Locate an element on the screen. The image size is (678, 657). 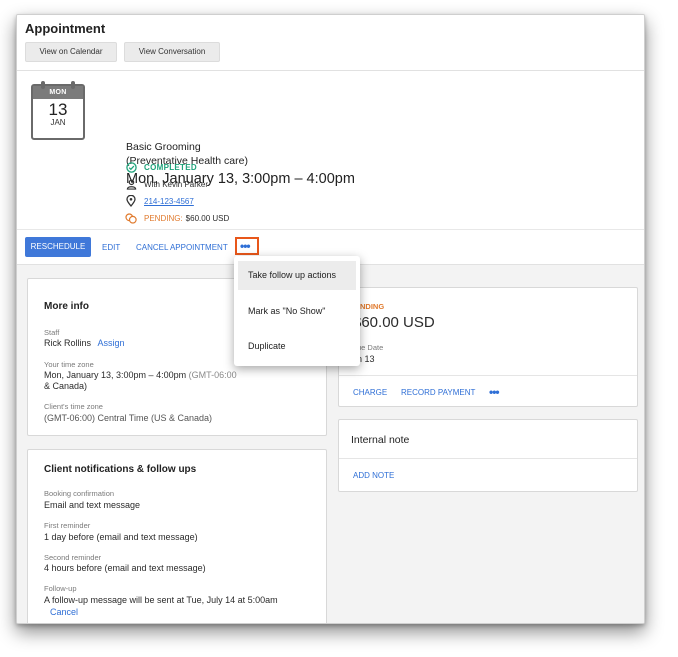
second-reminder-value: 4 hours before (email and text message) is located at coordinates (125, 568).